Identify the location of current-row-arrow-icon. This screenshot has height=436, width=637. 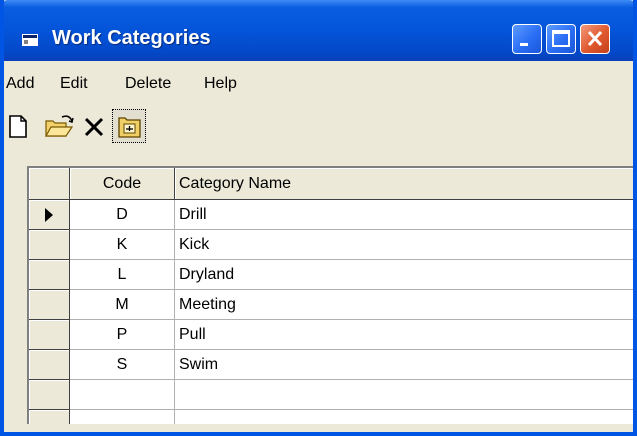
(49, 215).